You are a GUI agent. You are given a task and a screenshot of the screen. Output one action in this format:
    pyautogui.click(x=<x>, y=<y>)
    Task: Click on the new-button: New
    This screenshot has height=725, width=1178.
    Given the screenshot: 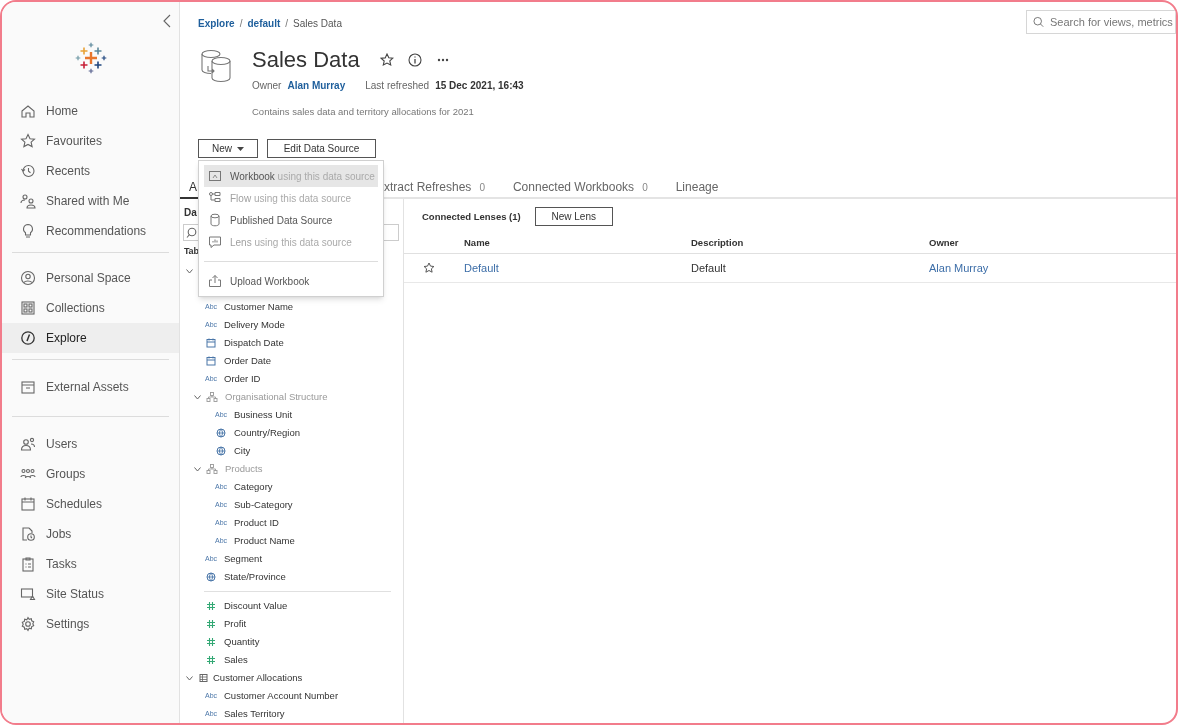 What is the action you would take?
    pyautogui.click(x=228, y=149)
    